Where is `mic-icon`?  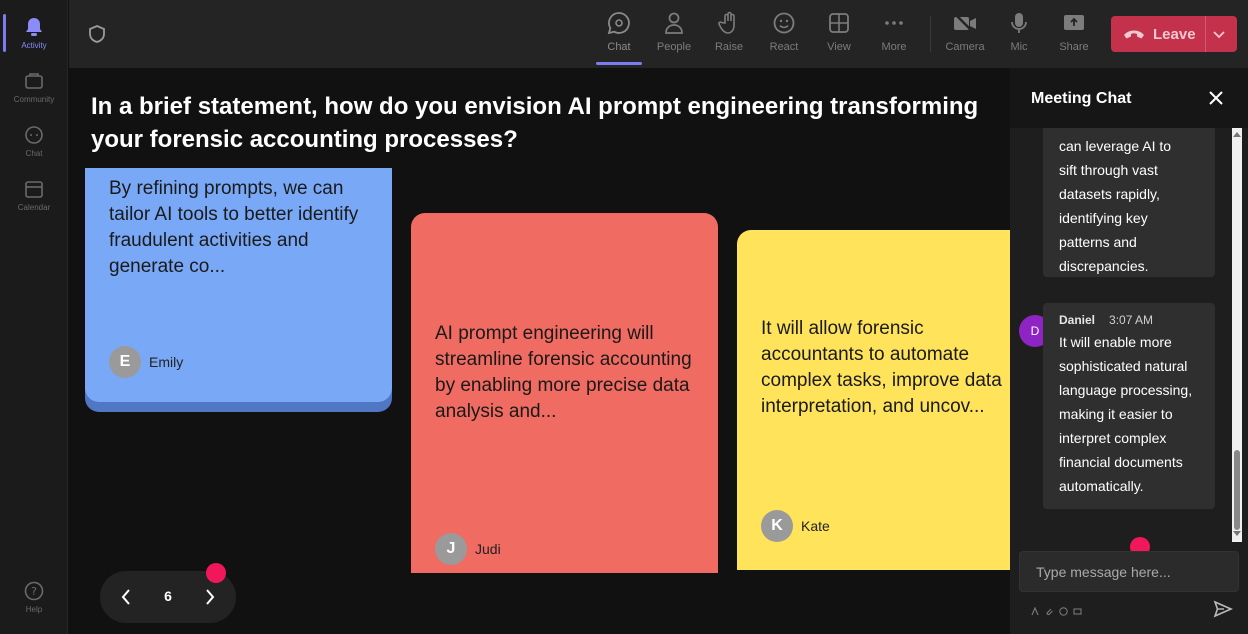 mic-icon is located at coordinates (1019, 23).